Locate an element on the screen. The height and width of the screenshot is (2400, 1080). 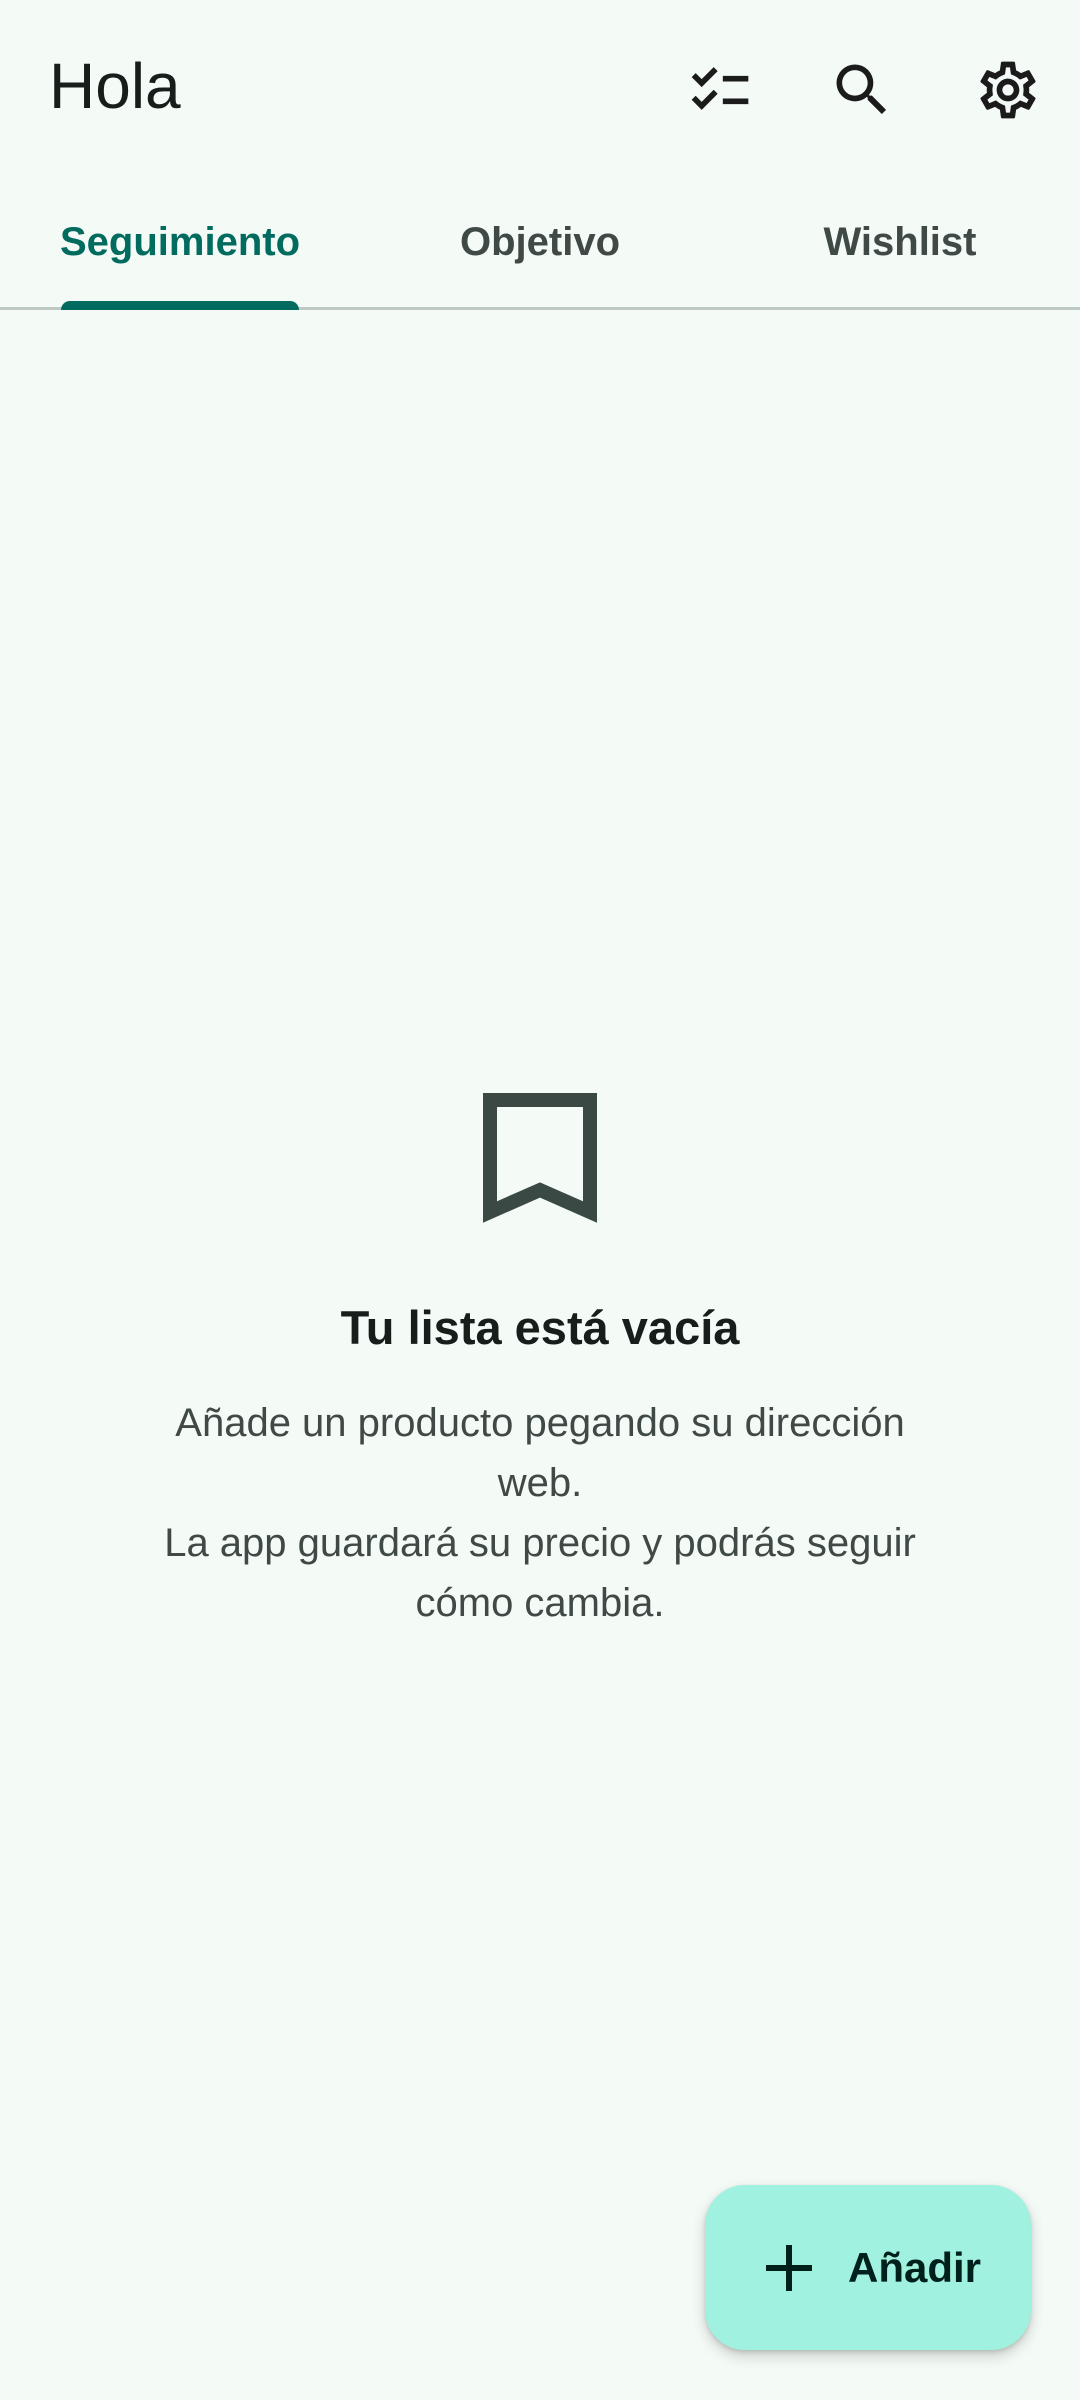
settings-icon is located at coordinates (1008, 90).